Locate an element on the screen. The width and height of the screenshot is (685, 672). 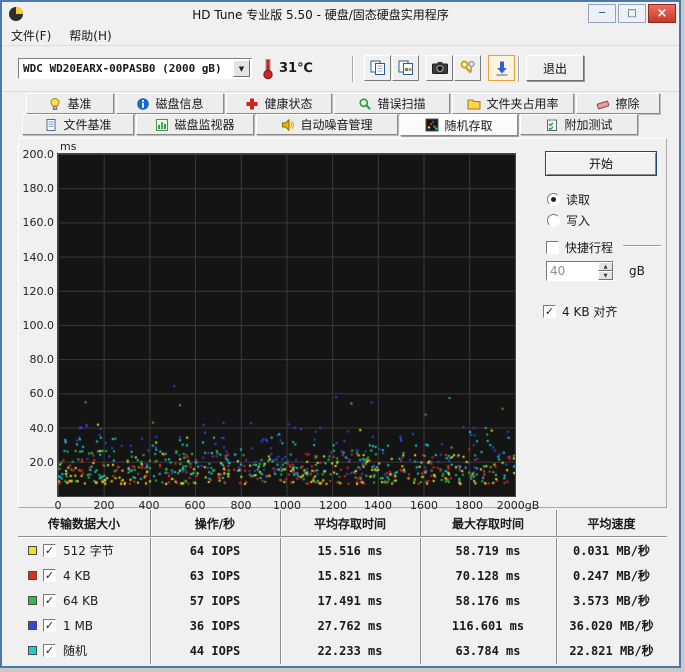
close-button: × is located at coordinates (662, 13).